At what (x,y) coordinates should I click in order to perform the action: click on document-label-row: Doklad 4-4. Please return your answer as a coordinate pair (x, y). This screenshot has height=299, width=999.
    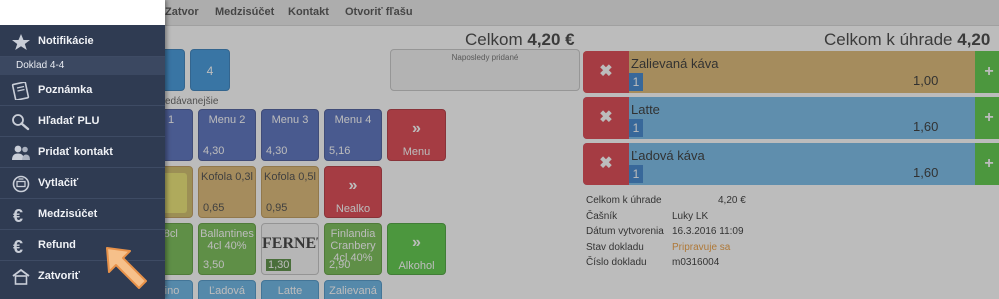
    Looking at the image, I should click on (82, 66).